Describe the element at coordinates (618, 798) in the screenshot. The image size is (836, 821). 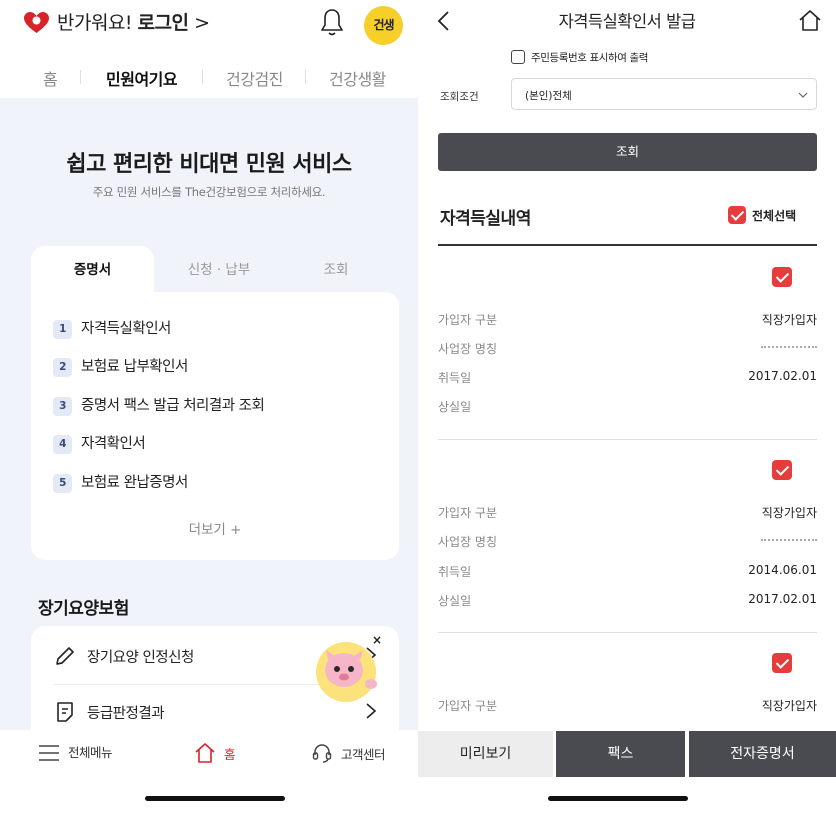
I see `home-indicator` at that location.